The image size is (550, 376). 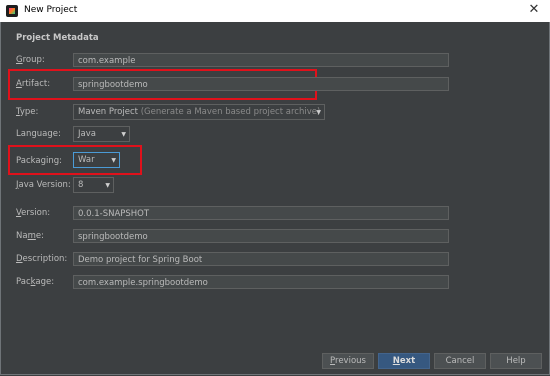 I want to click on packaging-dropdown: War ▼, so click(x=96, y=160).